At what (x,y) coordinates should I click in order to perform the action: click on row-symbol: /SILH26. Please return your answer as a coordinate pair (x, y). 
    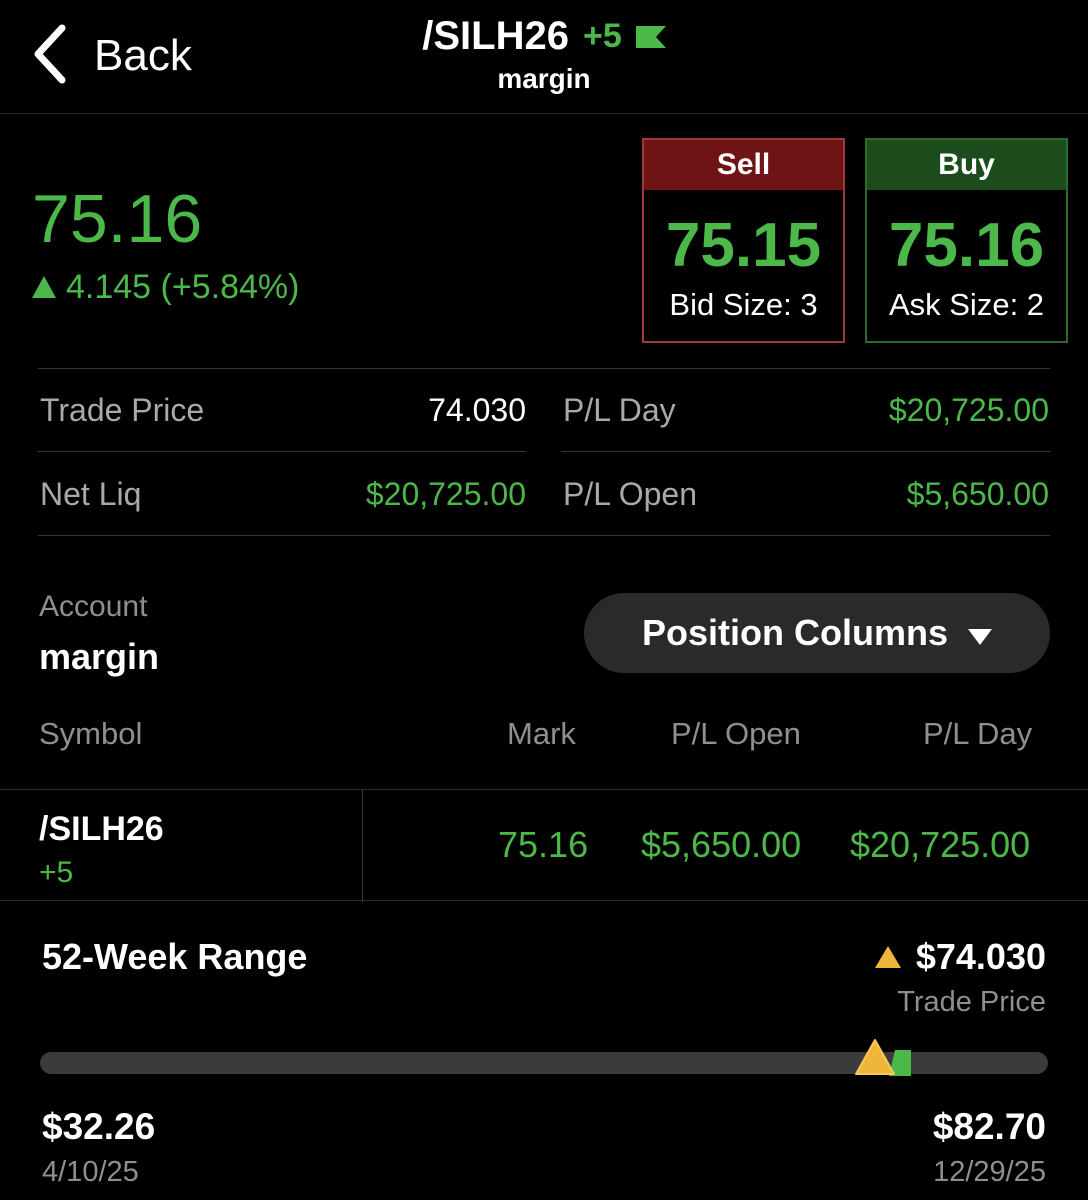
    Looking at the image, I should click on (101, 829).